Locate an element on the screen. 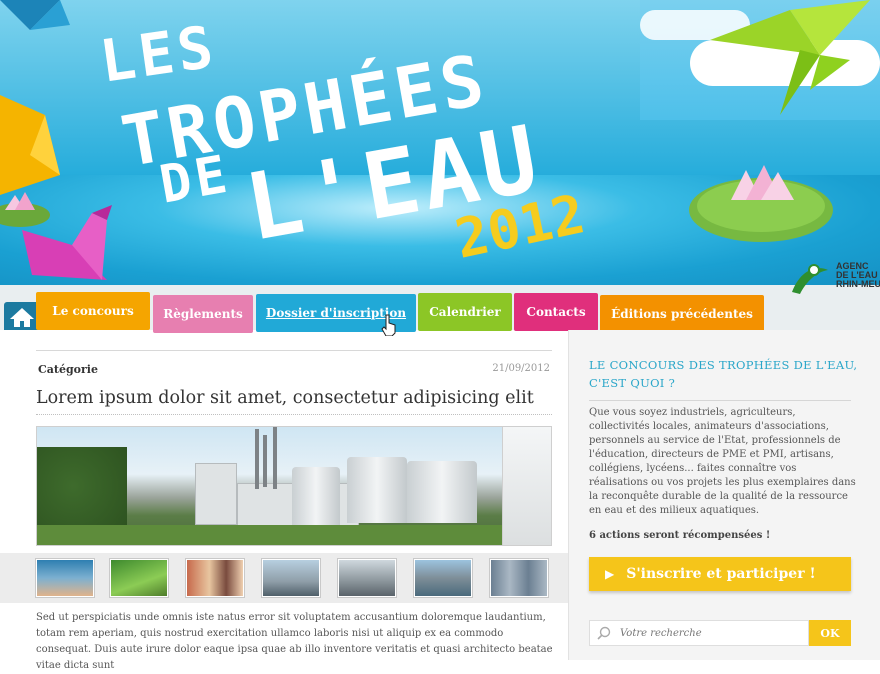 The image size is (880, 674). nav-item-editions-precedentes: Éditions précédentes is located at coordinates (682, 314).